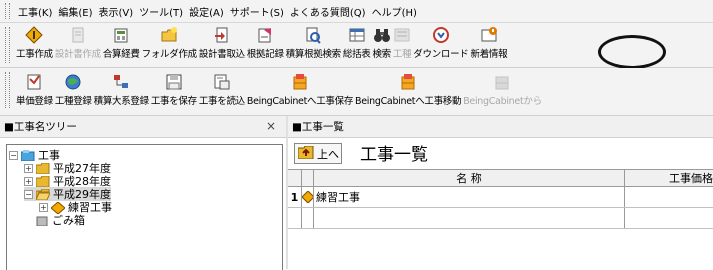 The height and width of the screenshot is (270, 713). Describe the element at coordinates (40, 127) in the screenshot. I see `tree-panel-title: ■工事名ツリー` at that location.